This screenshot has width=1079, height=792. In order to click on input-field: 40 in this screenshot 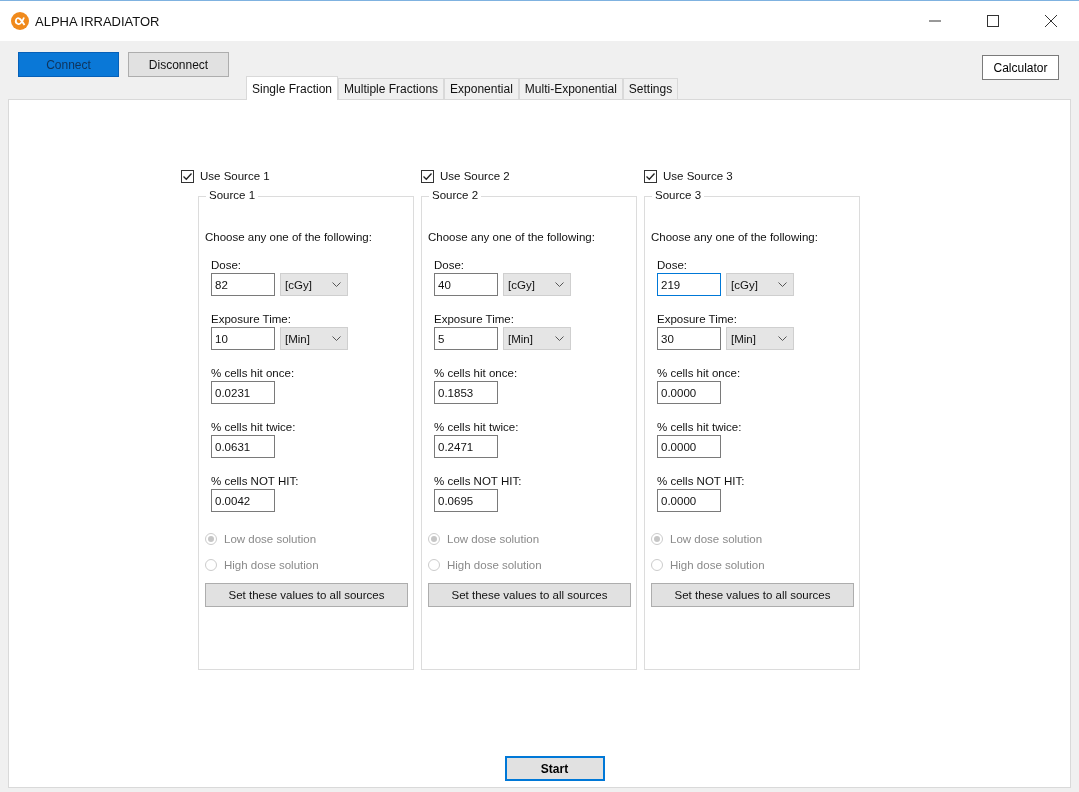, I will do `click(466, 284)`.